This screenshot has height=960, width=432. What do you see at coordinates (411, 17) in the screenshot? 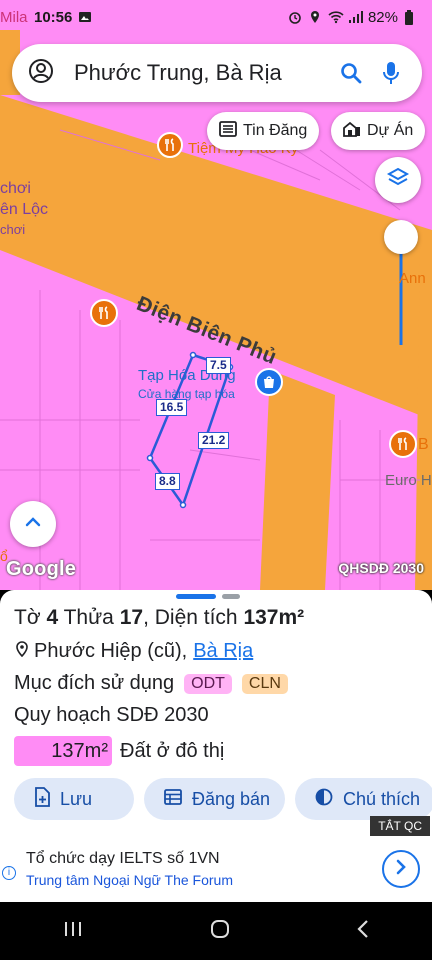
I see `battery-icon` at bounding box center [411, 17].